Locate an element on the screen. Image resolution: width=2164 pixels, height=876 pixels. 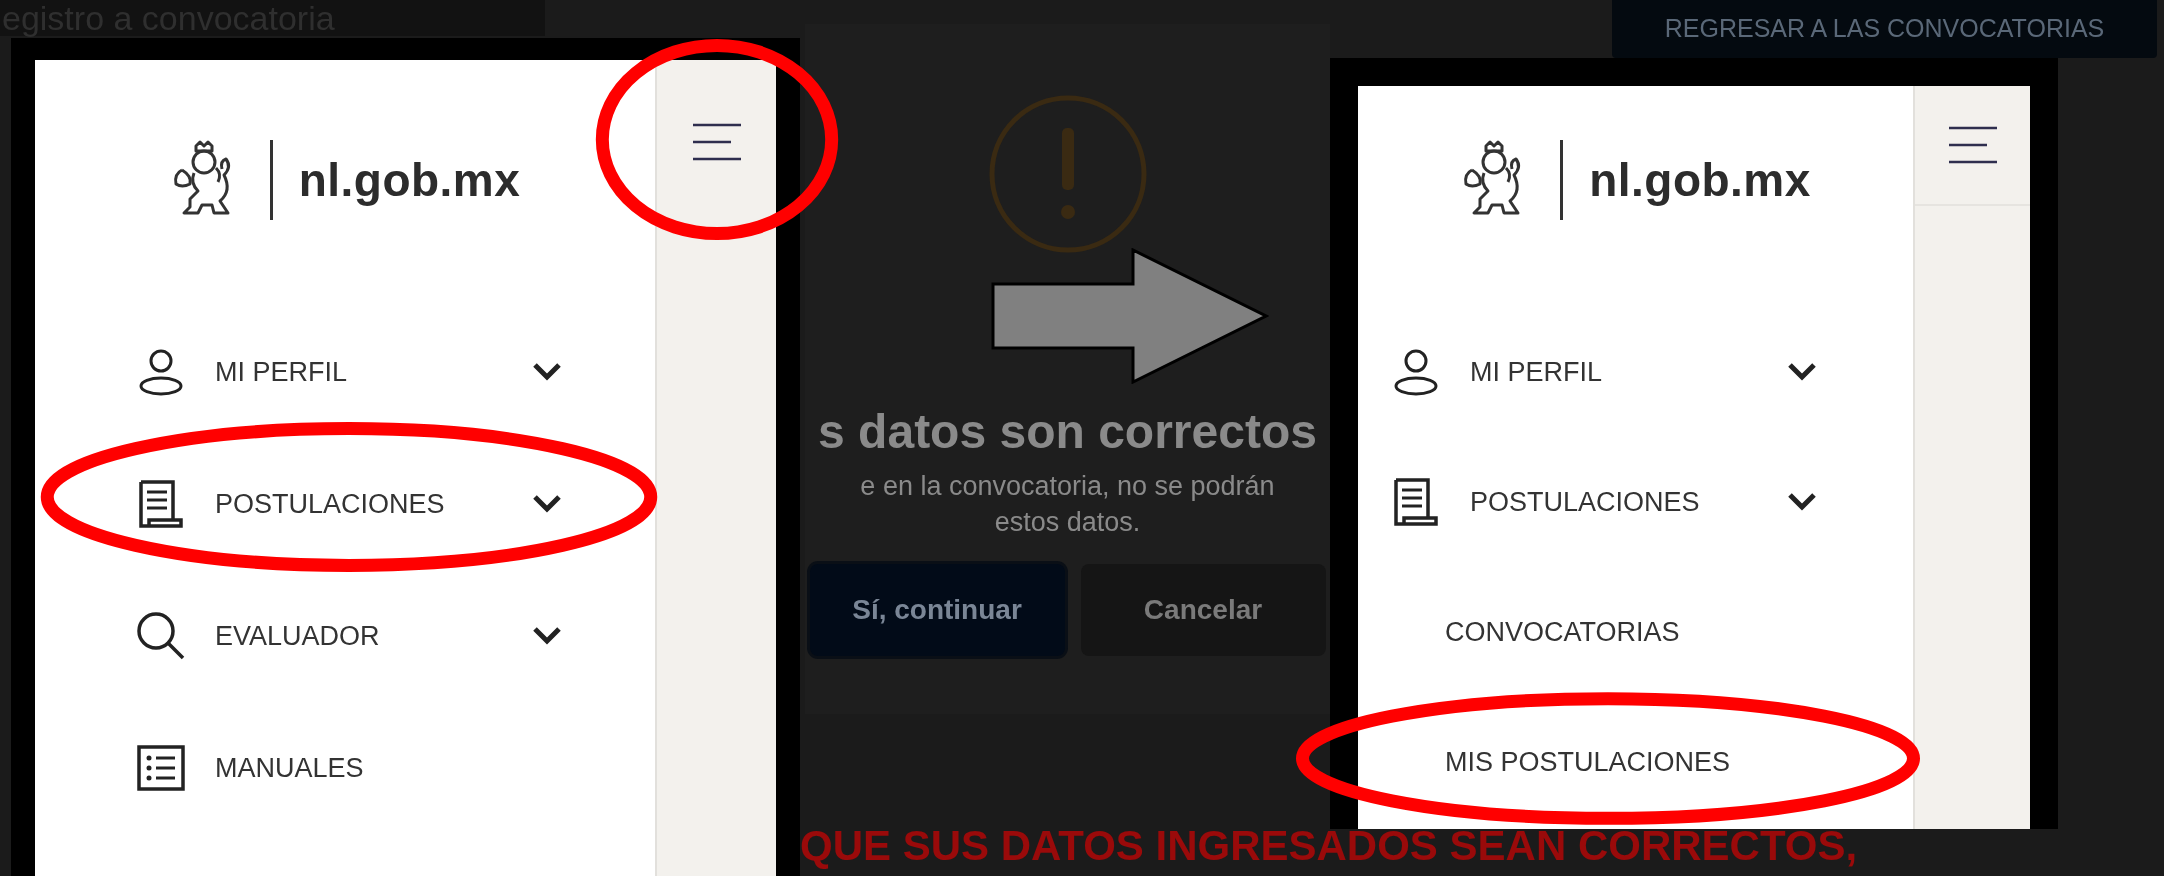
menu-item: MANUALES is located at coordinates (345, 768).